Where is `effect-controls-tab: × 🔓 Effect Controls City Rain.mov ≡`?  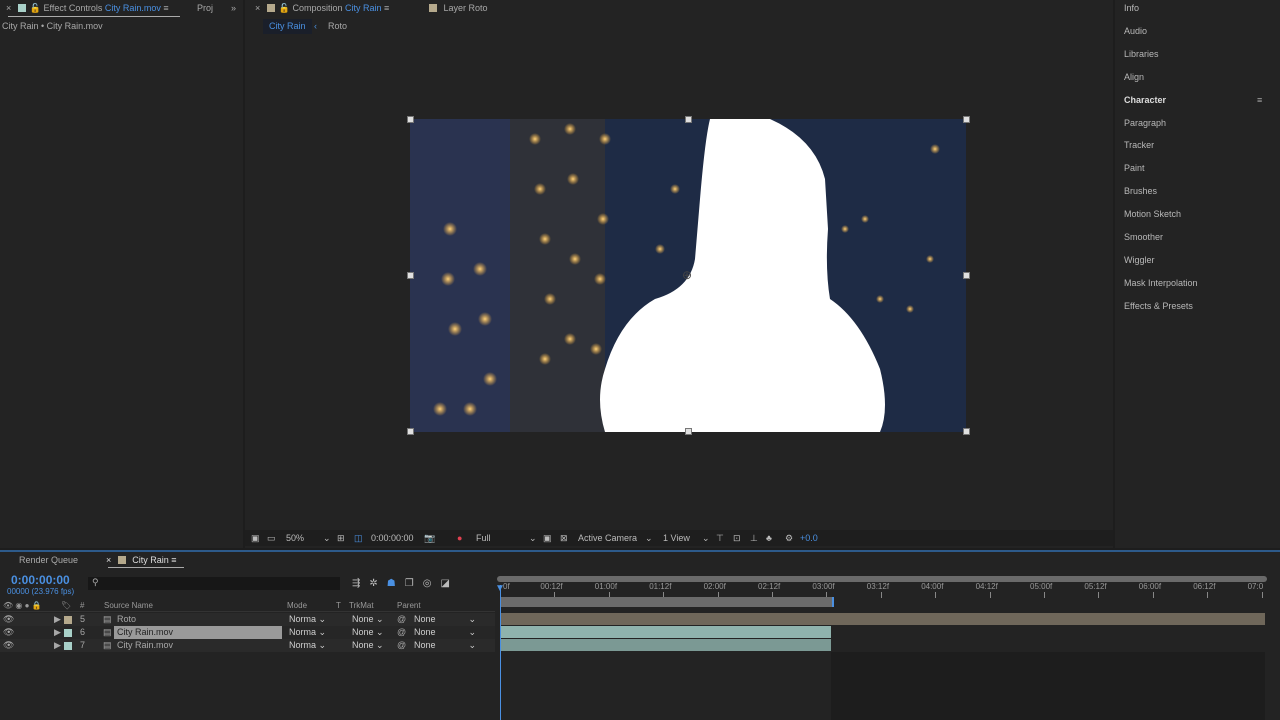
effect-controls-tab: × 🔓 Effect Controls City Rain.mov ≡ is located at coordinates (87, 8).